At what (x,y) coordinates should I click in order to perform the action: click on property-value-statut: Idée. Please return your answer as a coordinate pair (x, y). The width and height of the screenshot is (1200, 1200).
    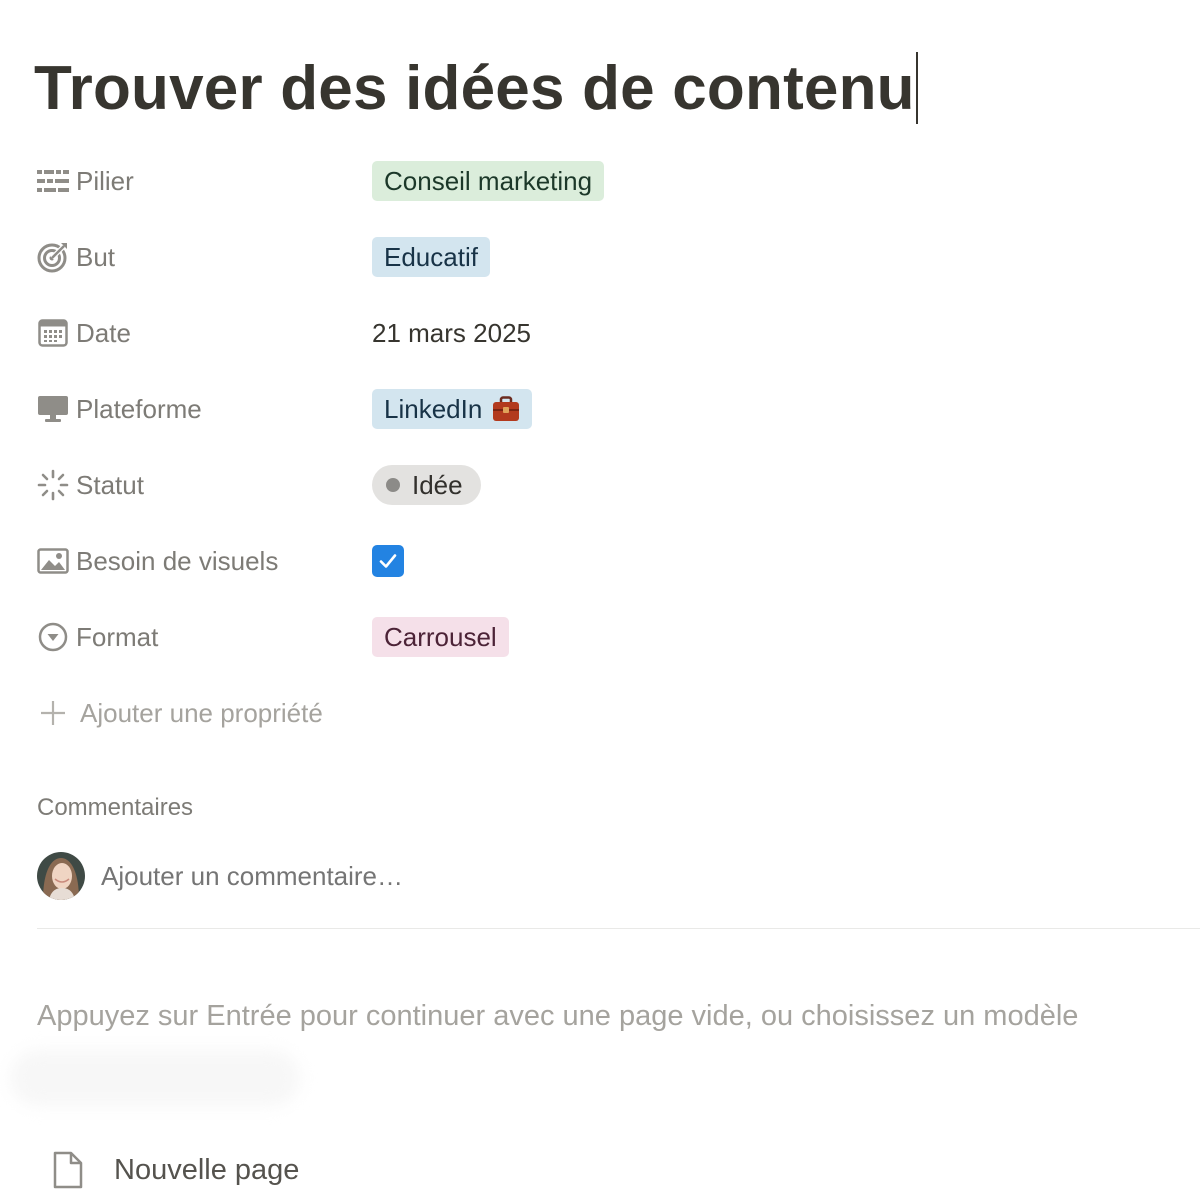
    Looking at the image, I should click on (426, 485).